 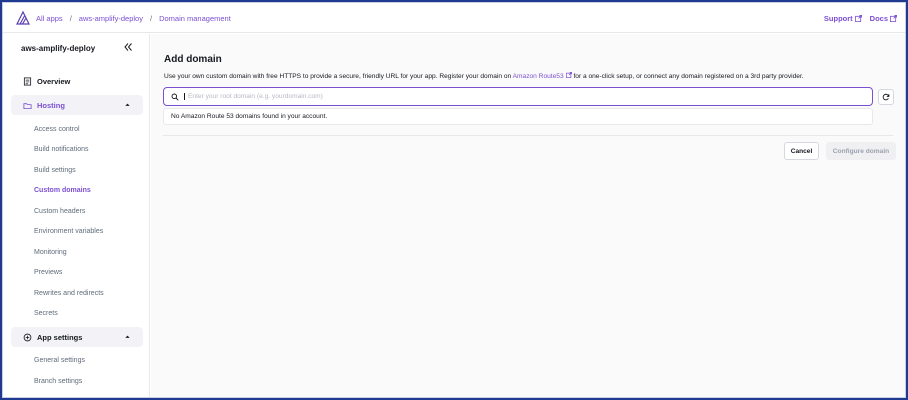 I want to click on sidebar-item-access-control: Access control, so click(x=57, y=129).